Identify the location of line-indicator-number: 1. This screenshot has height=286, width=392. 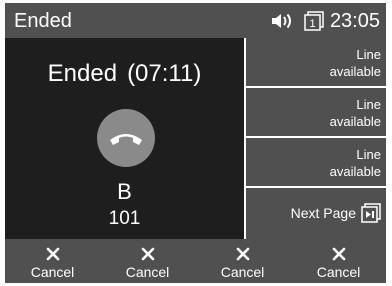
(312, 24).